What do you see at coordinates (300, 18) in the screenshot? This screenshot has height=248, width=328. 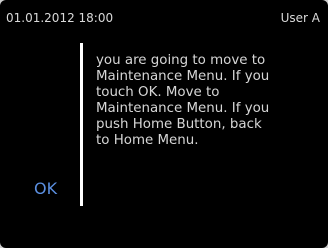 I see `current-user-label: User A` at bounding box center [300, 18].